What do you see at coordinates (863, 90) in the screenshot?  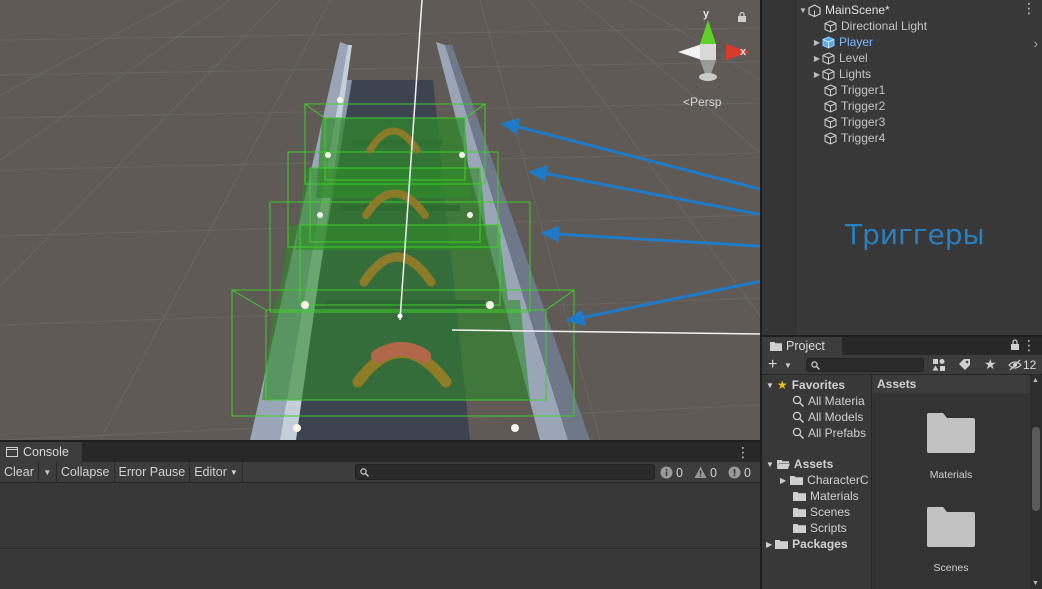 I see `hierarchy-item-label: Trigger1` at bounding box center [863, 90].